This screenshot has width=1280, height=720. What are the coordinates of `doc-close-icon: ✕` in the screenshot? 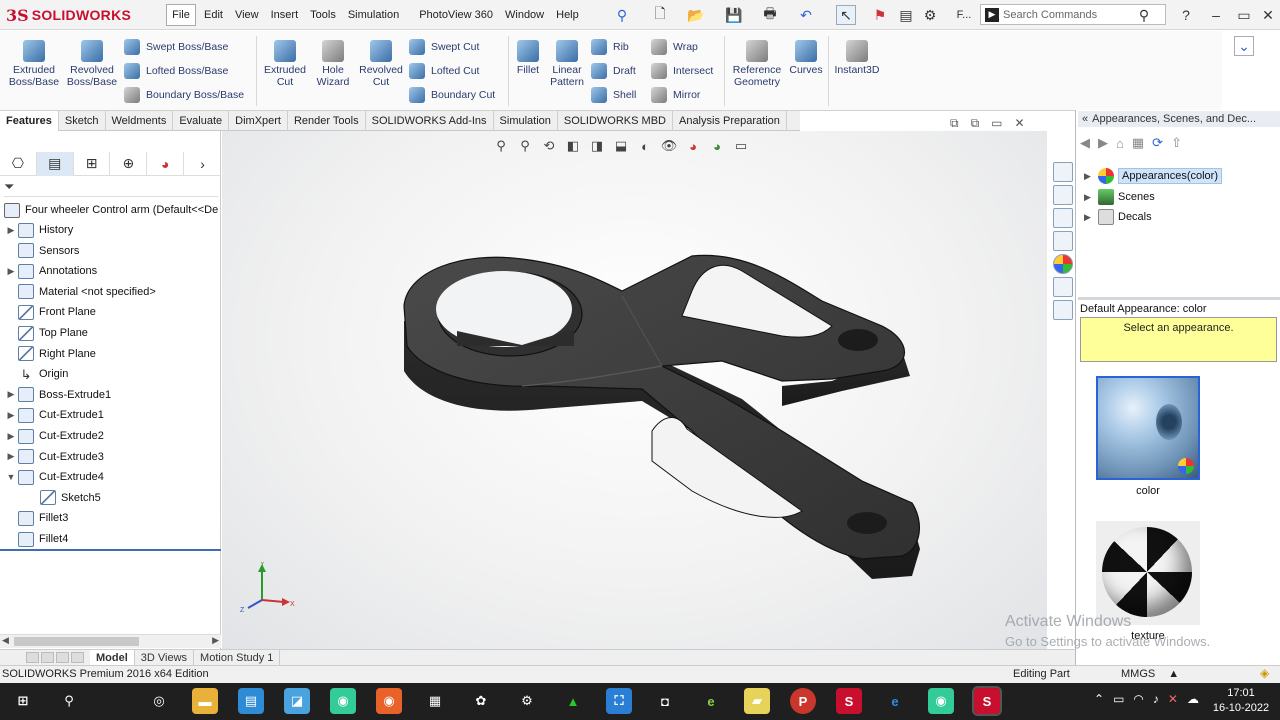 It's located at (1020, 123).